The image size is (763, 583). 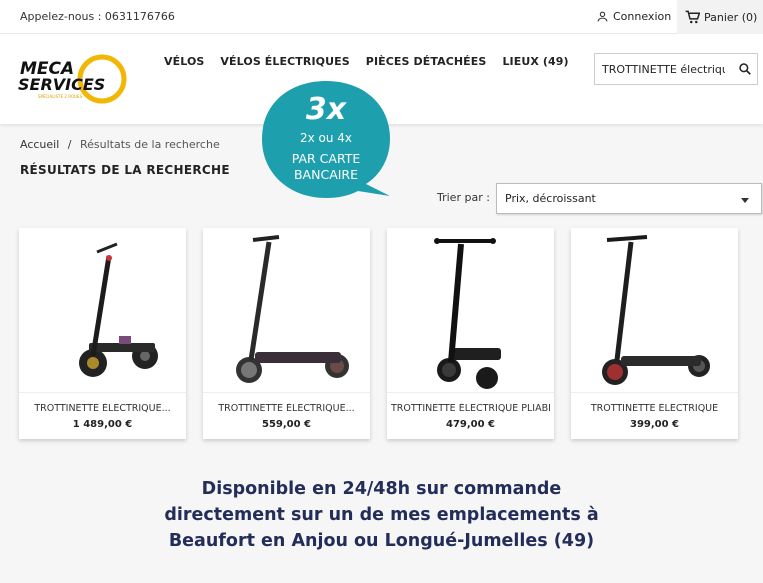 I want to click on phone-number: Appelez-nous : 0631176766, so click(x=97, y=16).